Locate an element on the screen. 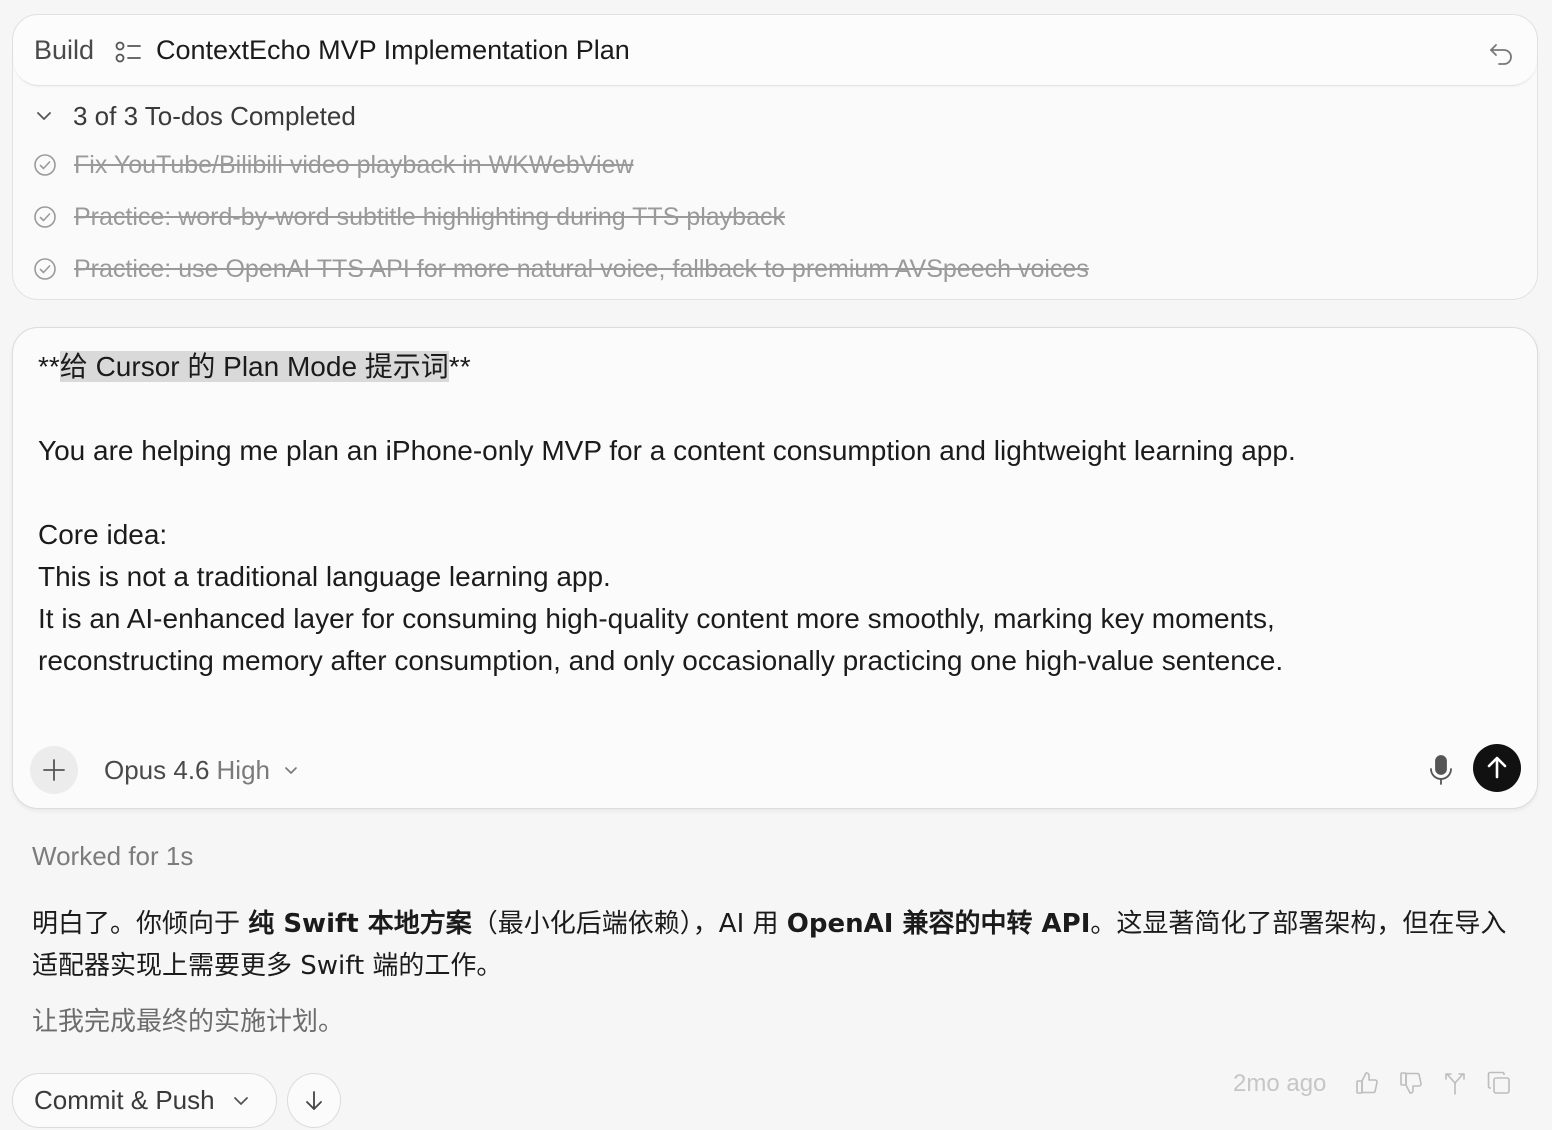  build-mode-label: Build is located at coordinates (64, 50).